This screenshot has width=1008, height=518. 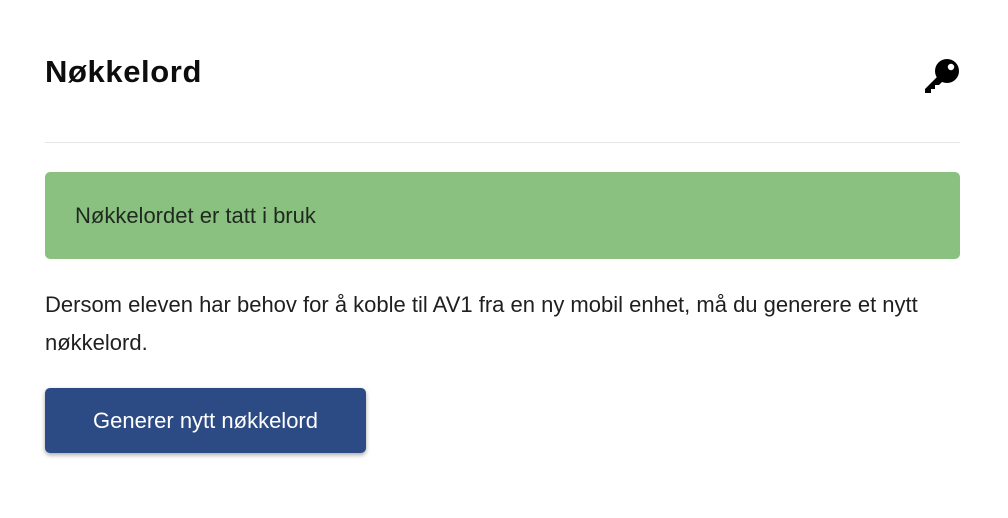 I want to click on generate-keyword-button: Generer nytt nøkkelord, so click(x=205, y=420).